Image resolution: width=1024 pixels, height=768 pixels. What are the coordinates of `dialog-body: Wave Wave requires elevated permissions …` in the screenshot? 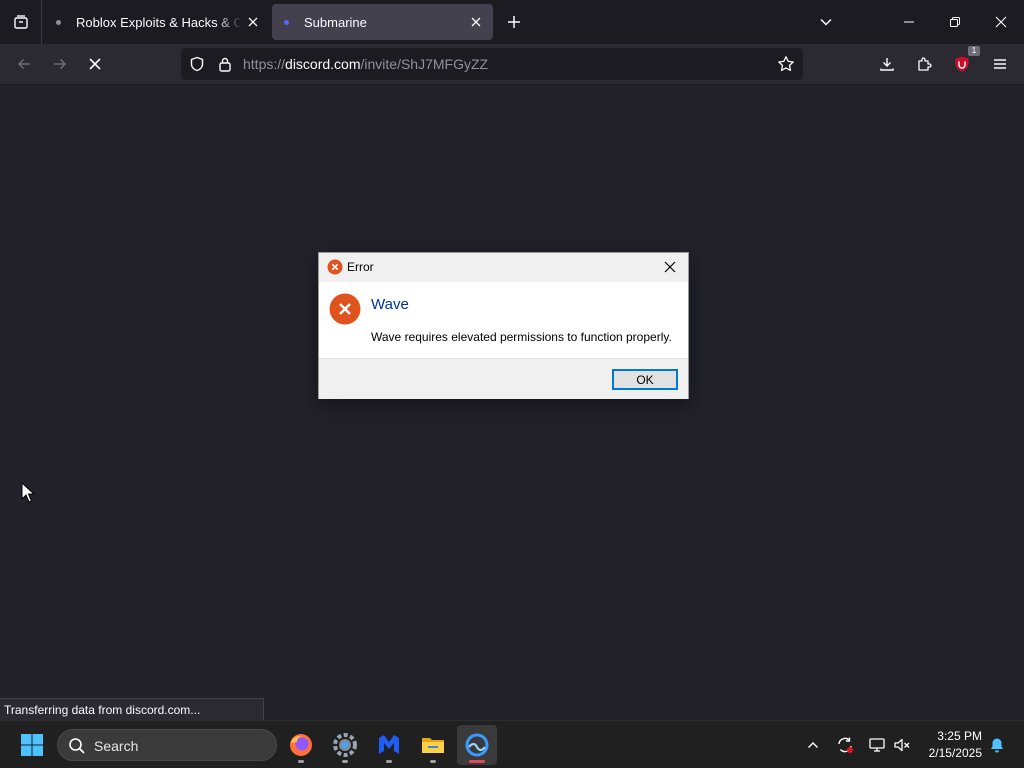 It's located at (503, 320).